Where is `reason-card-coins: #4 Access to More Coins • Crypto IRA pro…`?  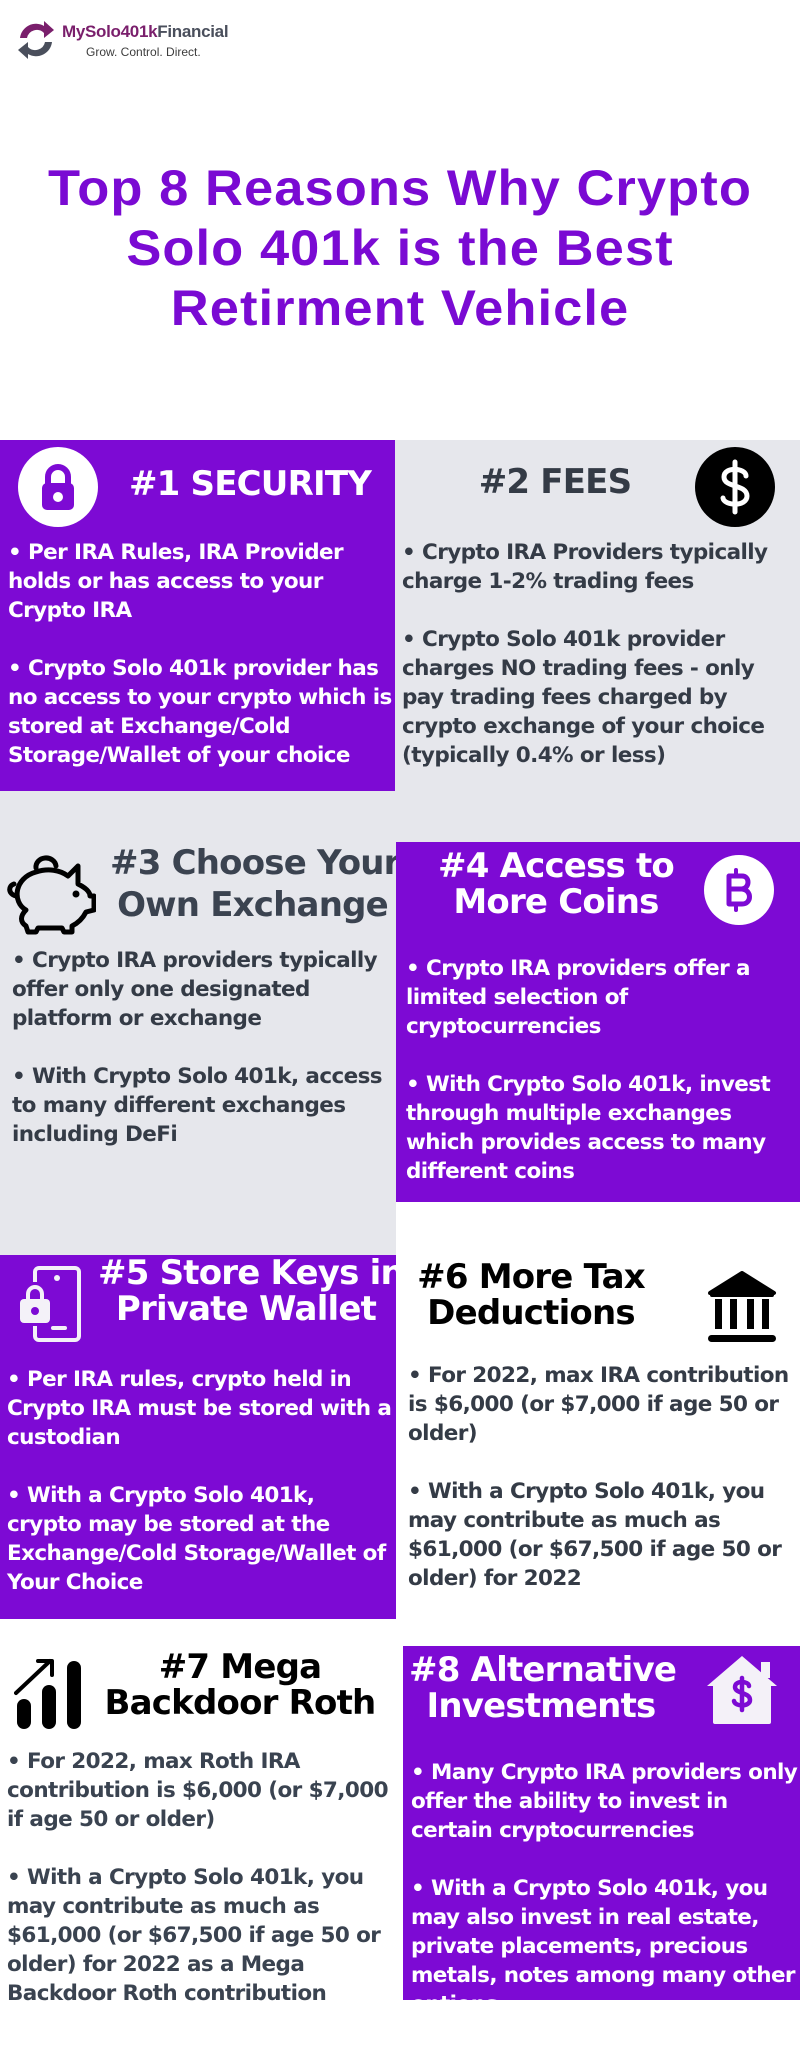 reason-card-coins: #4 Access to More Coins • Crypto IRA pro… is located at coordinates (598, 1022).